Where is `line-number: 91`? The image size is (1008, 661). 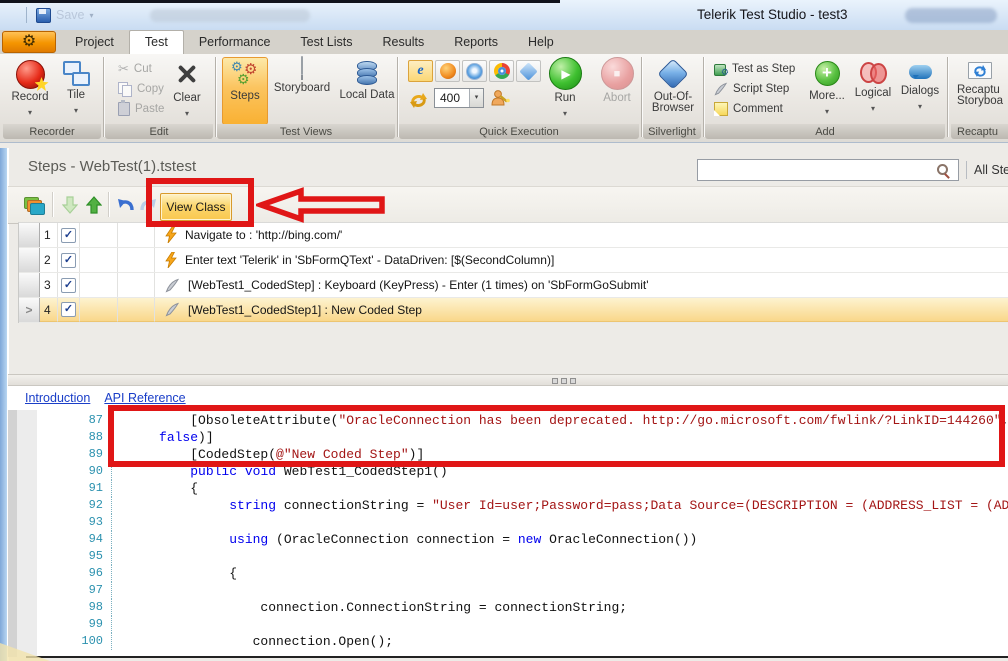 line-number: 91 is located at coordinates (74, 488).